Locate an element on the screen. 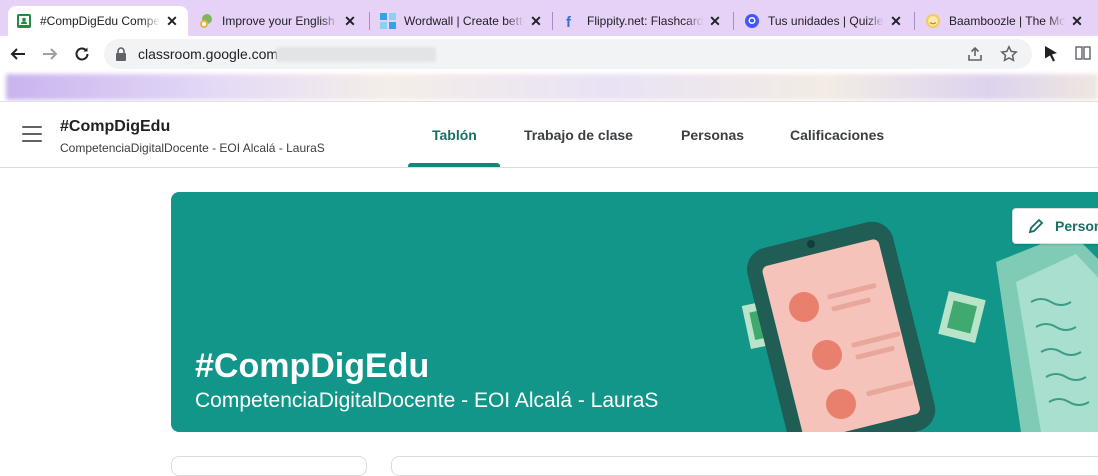  browser-tab-flippity: f Flippity.net: Flashcards ✕ is located at coordinates (643, 21).